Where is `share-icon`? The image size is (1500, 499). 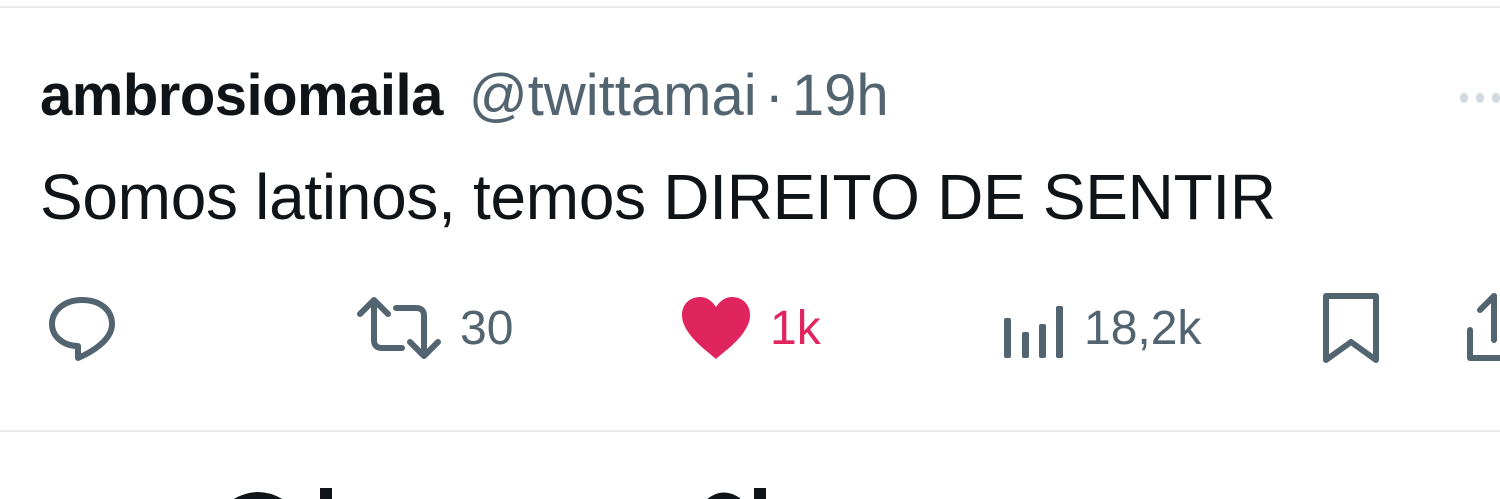
share-icon is located at coordinates (1483, 327).